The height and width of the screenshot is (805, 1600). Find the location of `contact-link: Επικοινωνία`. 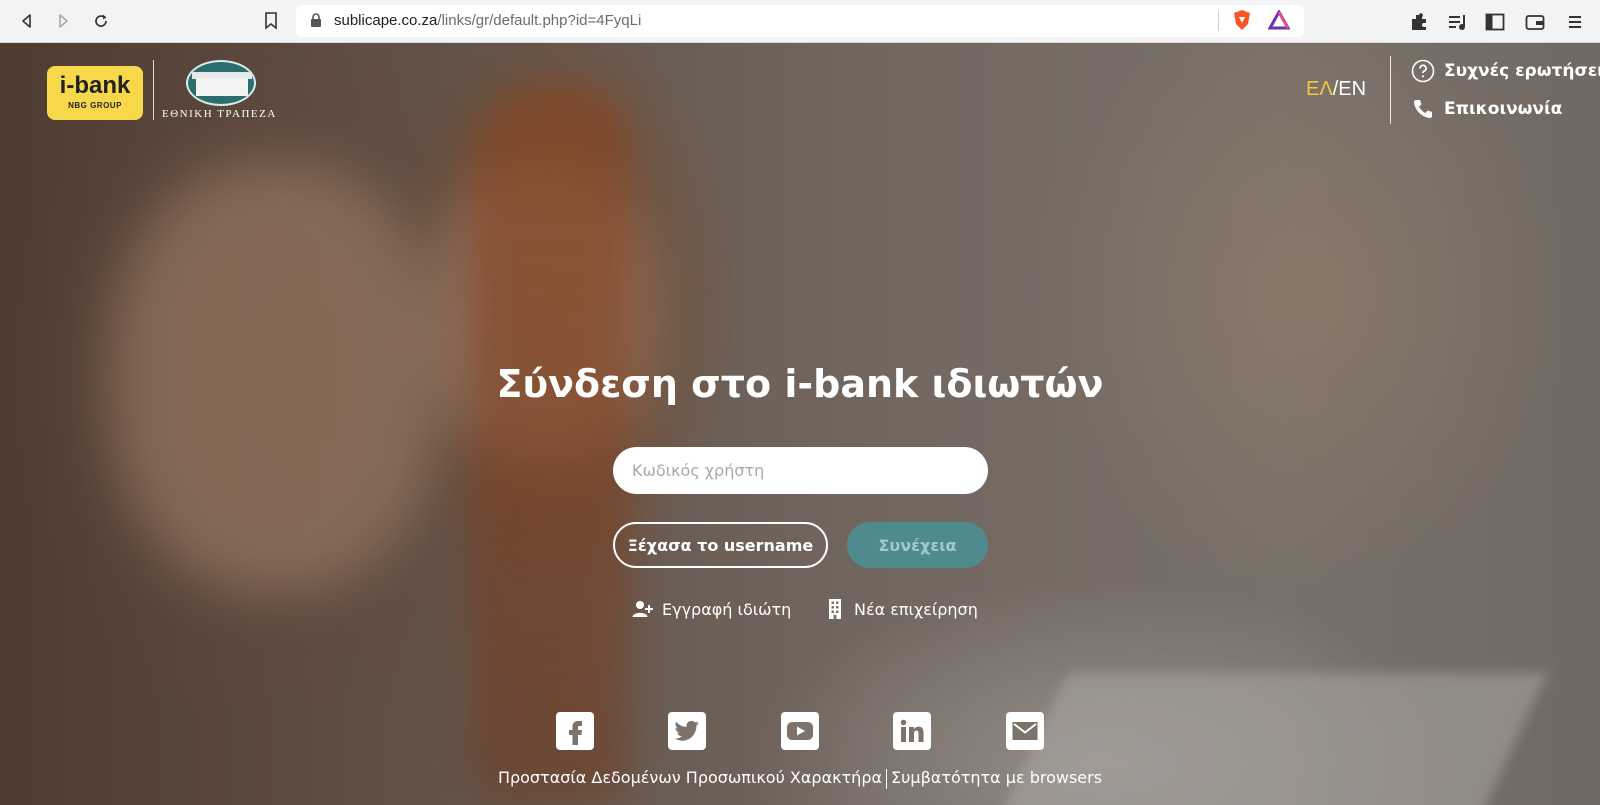

contact-link: Επικοινωνία is located at coordinates (1486, 109).